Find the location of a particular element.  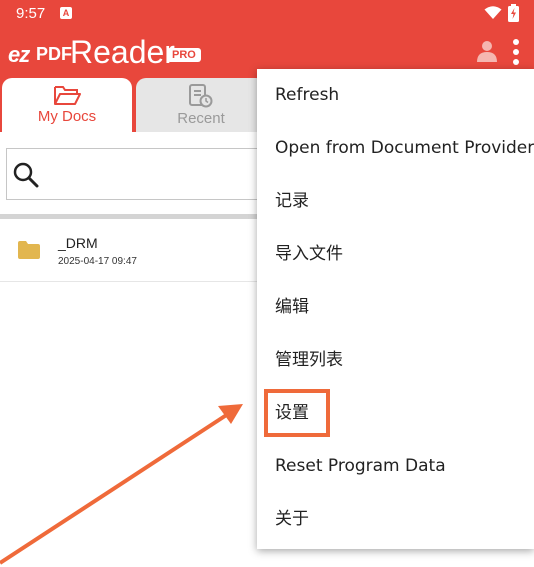

menu-item-import-file: 导入文件 is located at coordinates (395, 254).